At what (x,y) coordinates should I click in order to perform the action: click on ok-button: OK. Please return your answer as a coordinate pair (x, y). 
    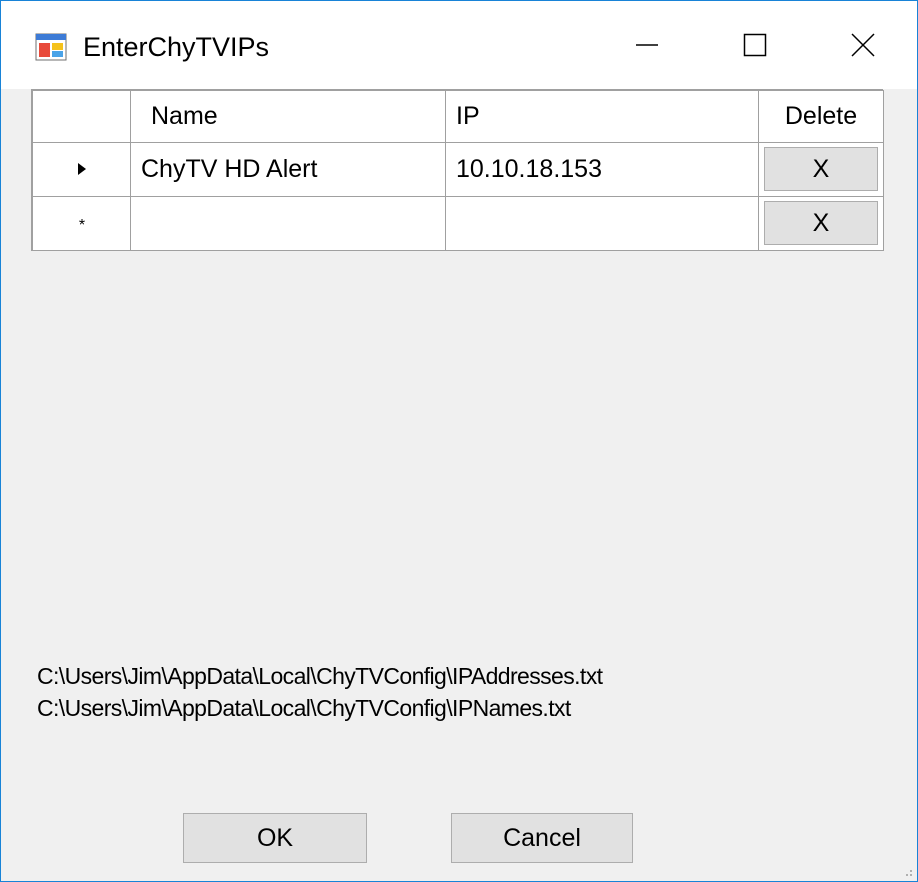
    Looking at the image, I should click on (275, 838).